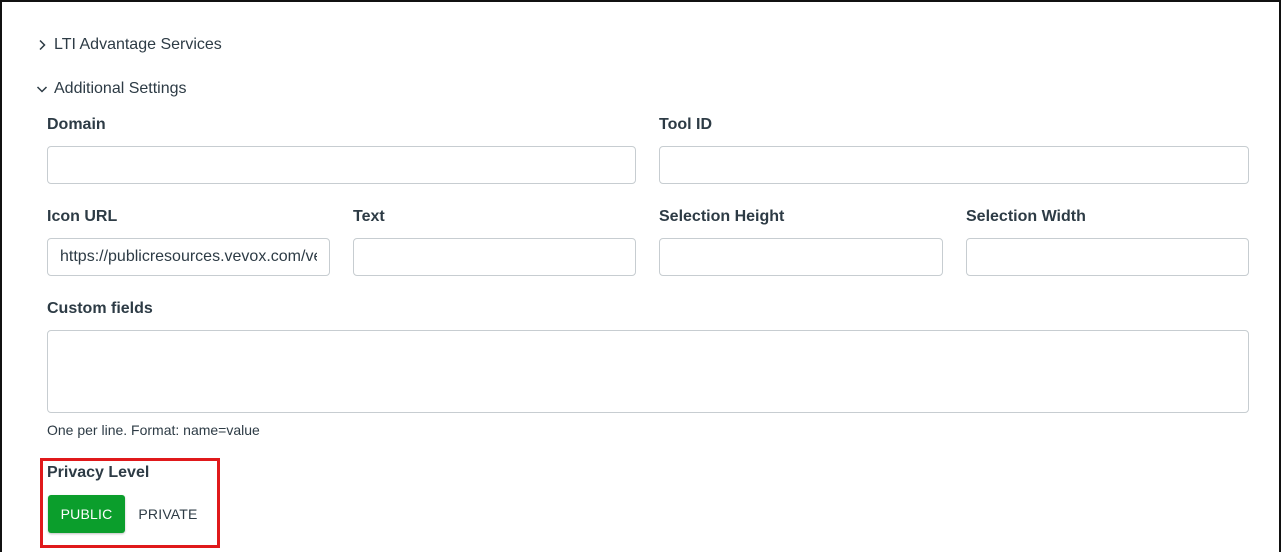 The width and height of the screenshot is (1281, 552). I want to click on section-label: Additional Settings, so click(120, 88).